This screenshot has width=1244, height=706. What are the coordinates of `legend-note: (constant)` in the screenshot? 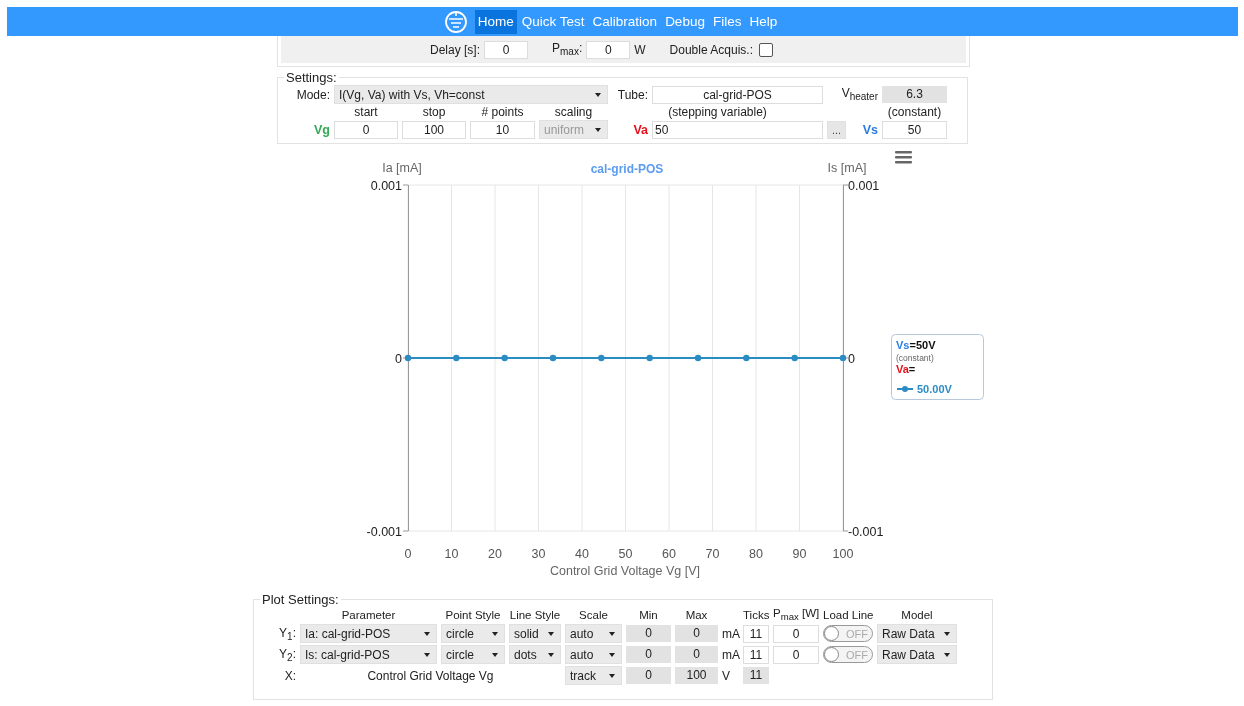 It's located at (915, 358).